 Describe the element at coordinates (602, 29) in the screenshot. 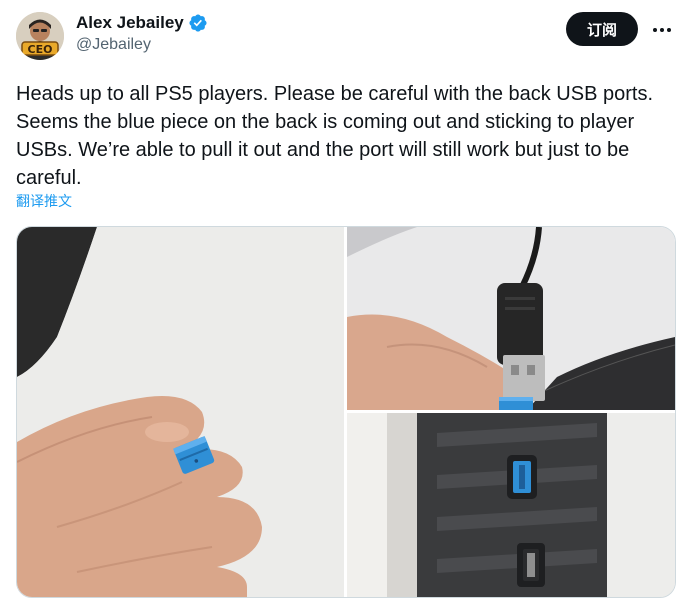

I see `subscribe-button: 订阅` at that location.